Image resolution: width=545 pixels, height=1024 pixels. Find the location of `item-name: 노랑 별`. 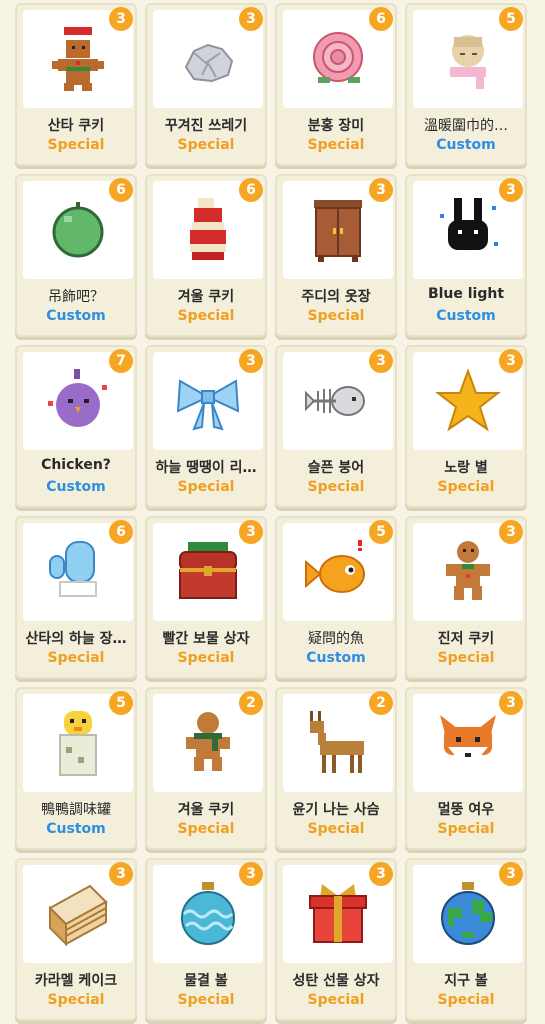

item-name: 노랑 별 is located at coordinates (466, 468).